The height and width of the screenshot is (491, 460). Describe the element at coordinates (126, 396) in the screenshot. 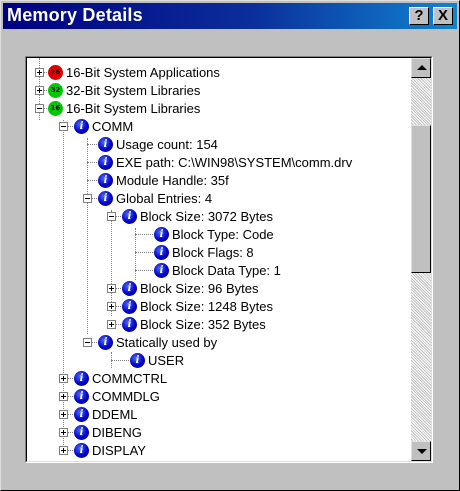

I see `tree-node-label: COMMDLG` at that location.